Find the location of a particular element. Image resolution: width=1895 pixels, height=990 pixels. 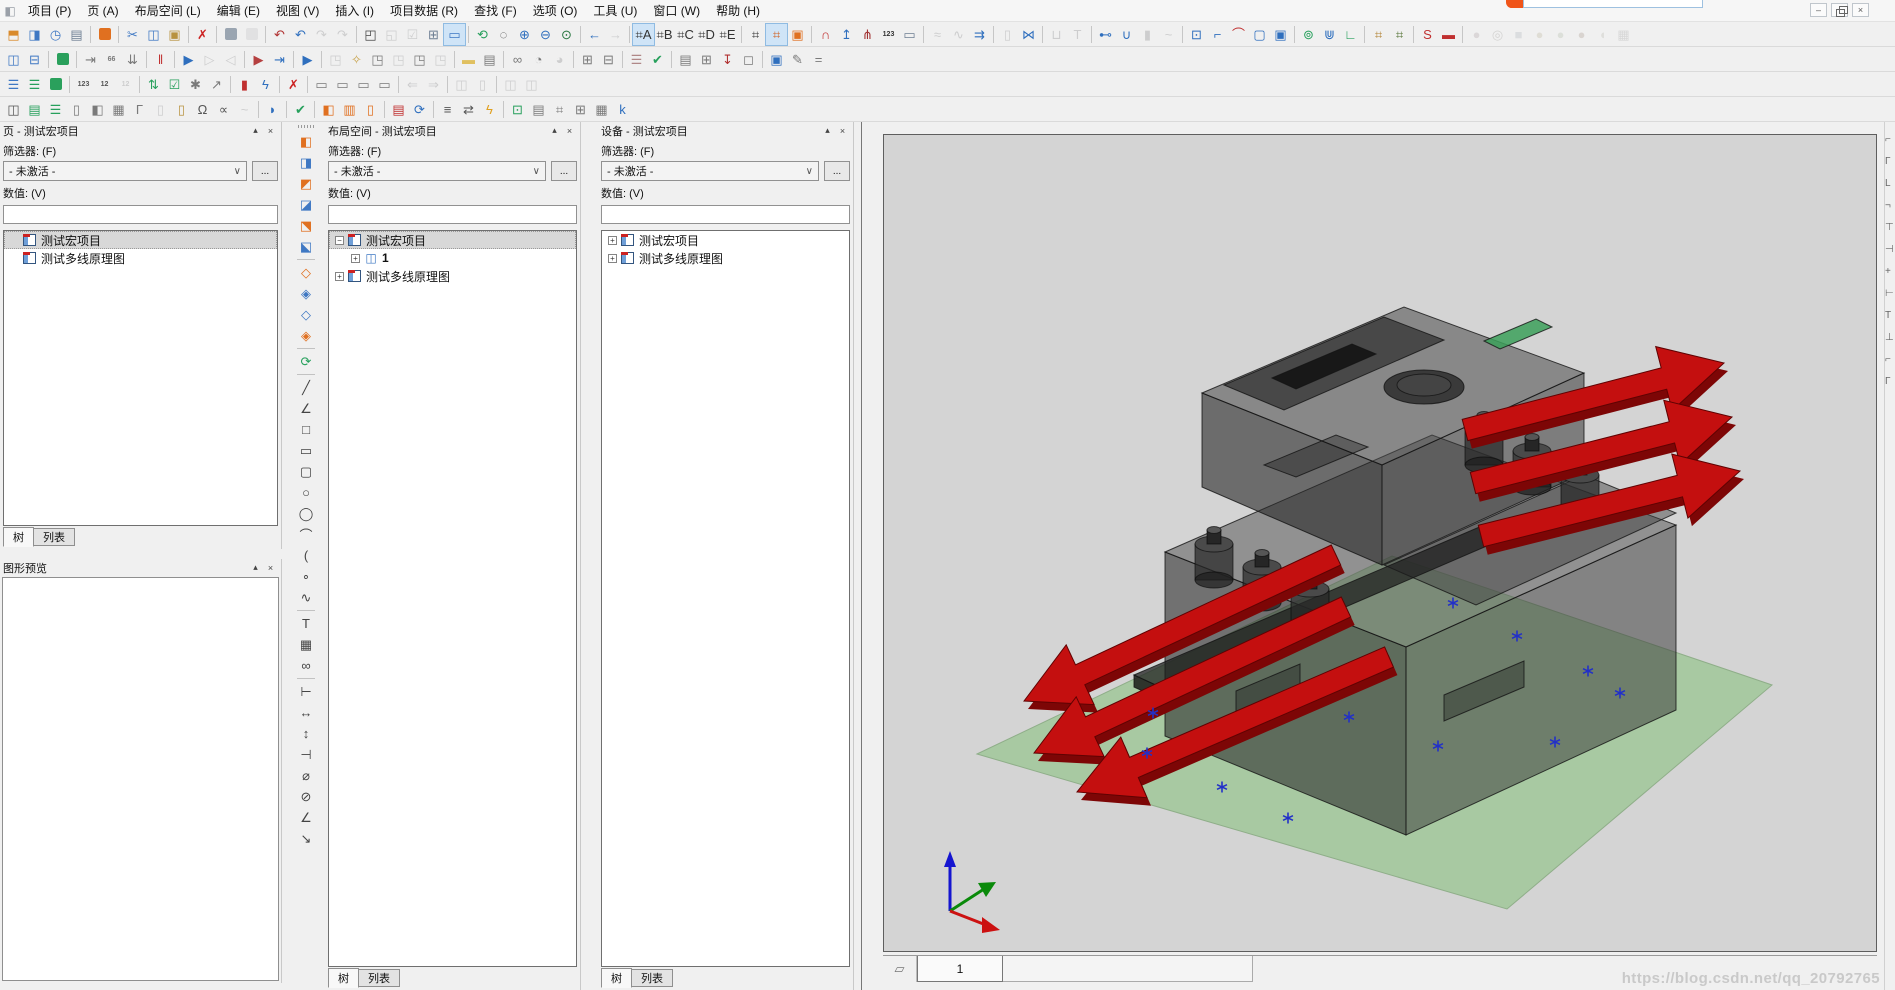

dim-left-icon: ⊣ is located at coordinates (1890, 249).